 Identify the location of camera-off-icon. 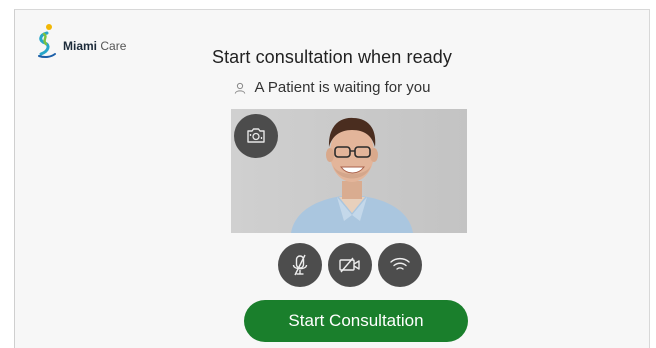
(349, 265).